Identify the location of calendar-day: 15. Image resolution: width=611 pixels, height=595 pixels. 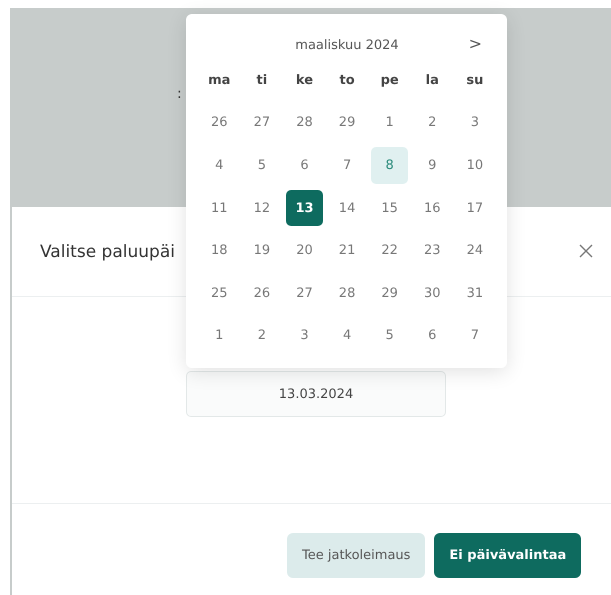
(389, 208).